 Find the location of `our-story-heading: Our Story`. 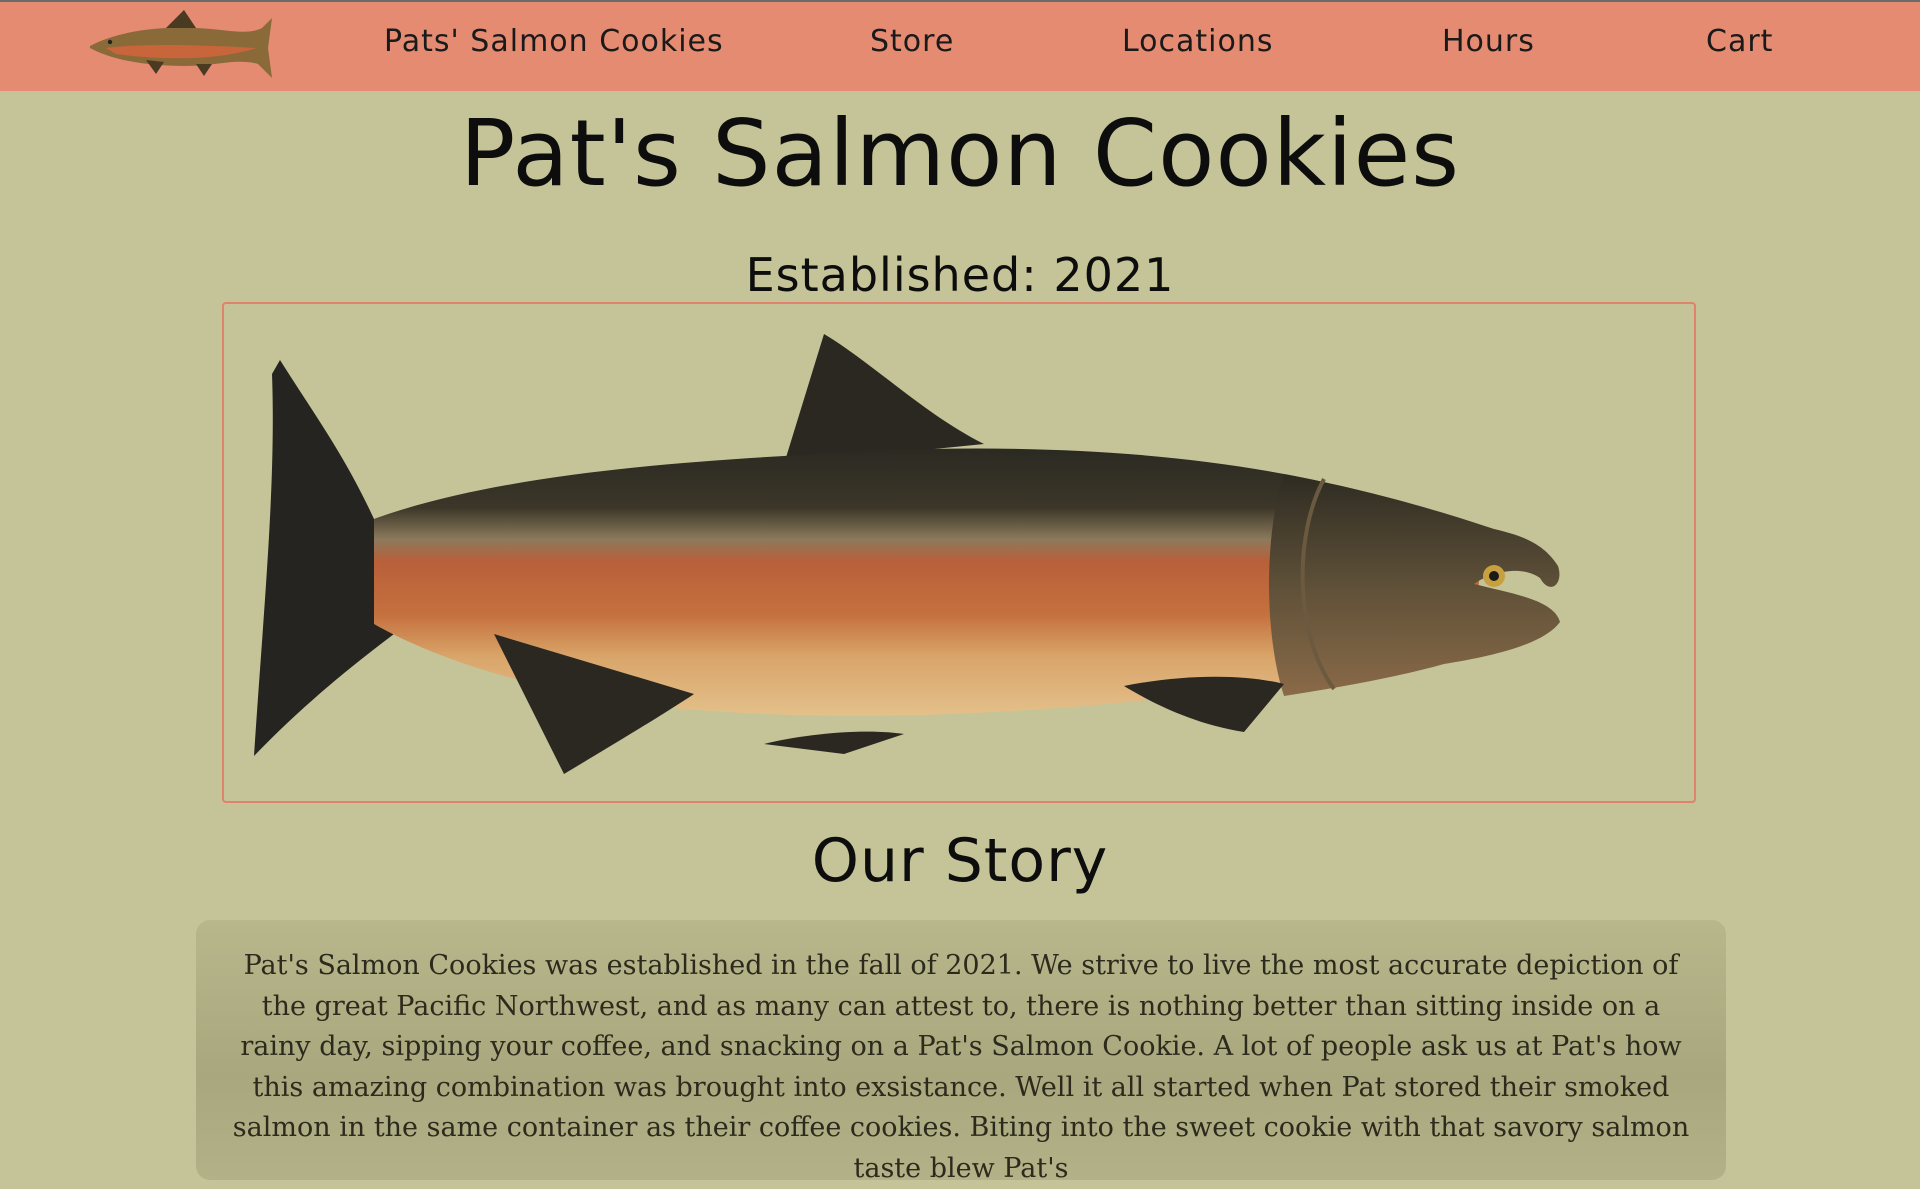

our-story-heading: Our Story is located at coordinates (960, 861).